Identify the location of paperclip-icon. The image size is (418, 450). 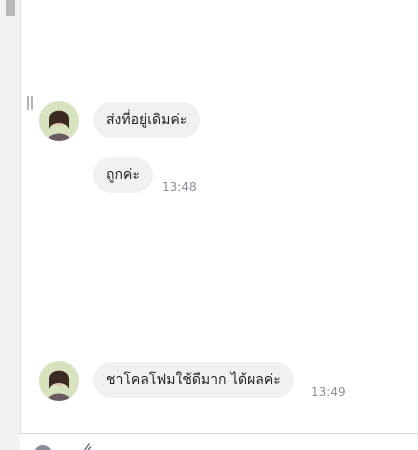
(87, 445).